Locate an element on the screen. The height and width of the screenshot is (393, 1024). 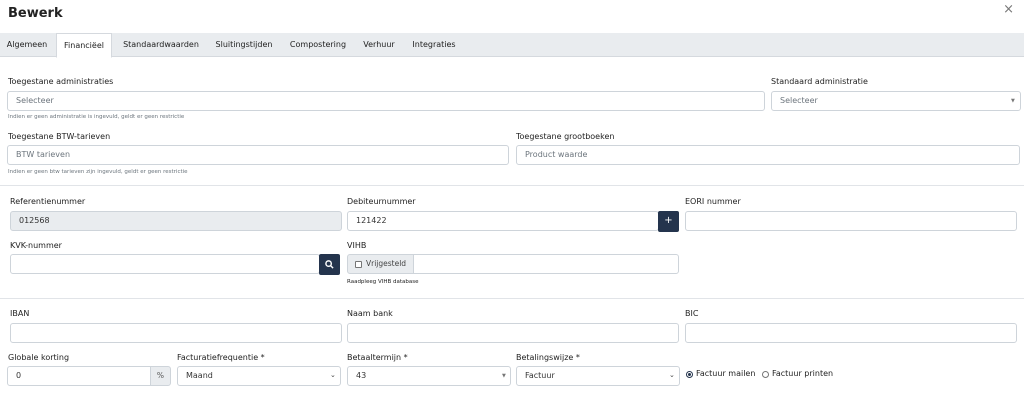
vihb-label: VIHB is located at coordinates (357, 245).